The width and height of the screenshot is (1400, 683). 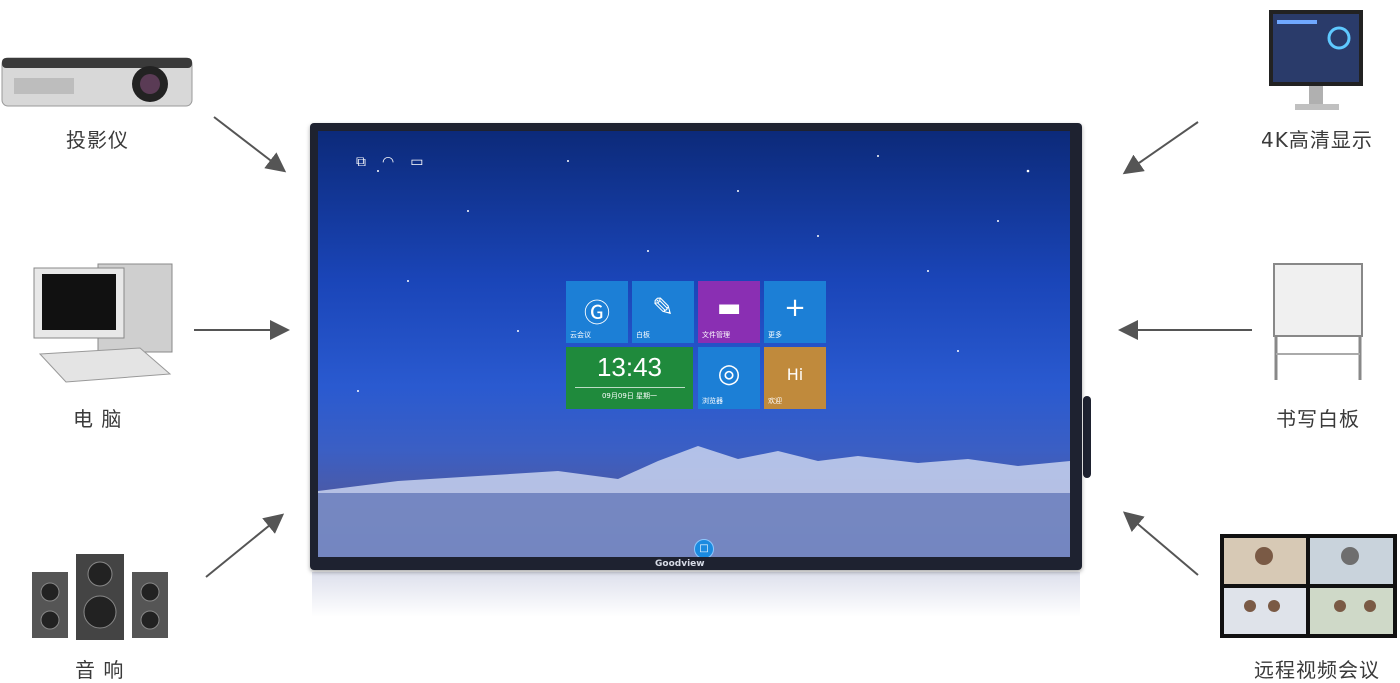 I want to click on tile-file-manager: ▬ 文件管理, so click(x=729, y=312).